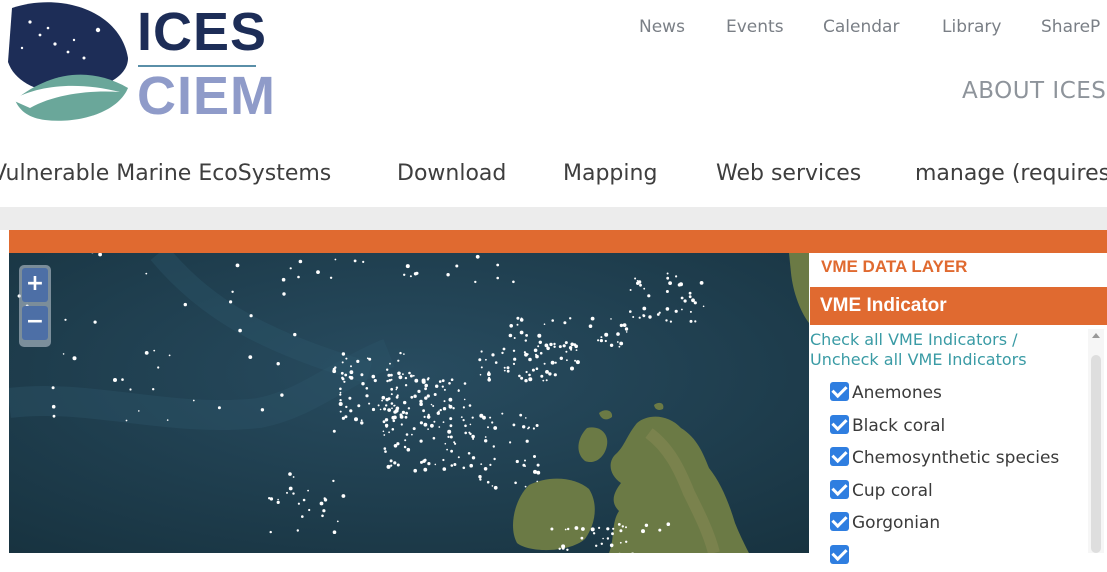 This screenshot has height=572, width=1107. Describe the element at coordinates (1011, 173) in the screenshot. I see `main-nav-manage: manage (requires` at that location.